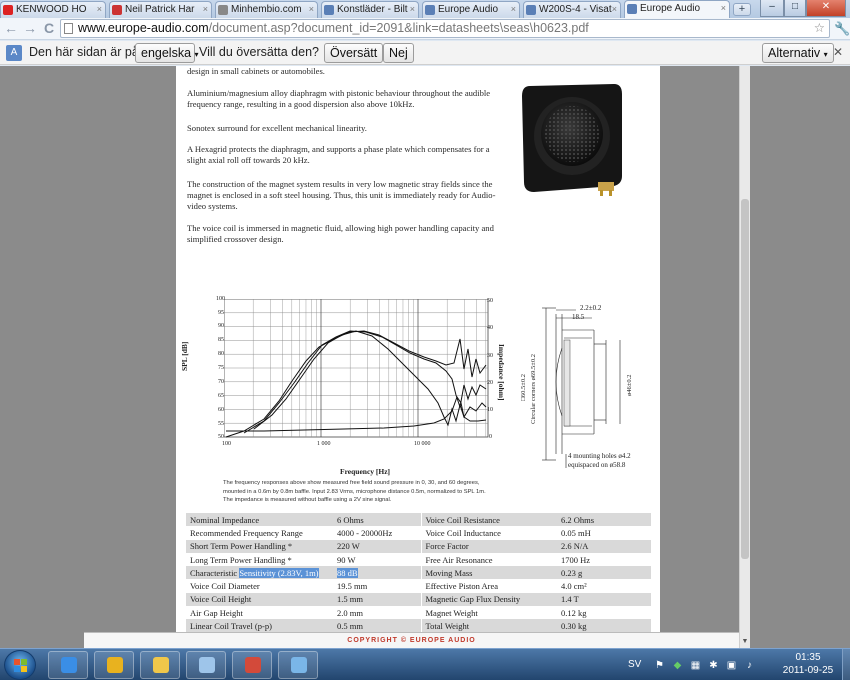 This screenshot has height=680, width=850. What do you see at coordinates (221, 424) in the screenshot?
I see `y-tick: 55` at bounding box center [221, 424].